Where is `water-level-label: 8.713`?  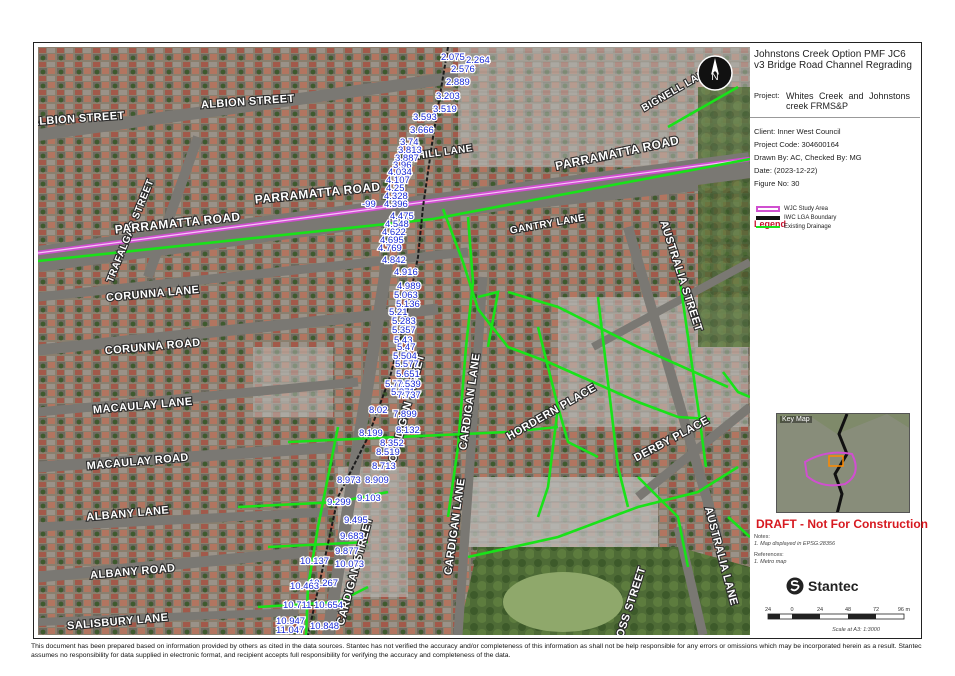
water-level-label: 8.713 is located at coordinates (384, 466).